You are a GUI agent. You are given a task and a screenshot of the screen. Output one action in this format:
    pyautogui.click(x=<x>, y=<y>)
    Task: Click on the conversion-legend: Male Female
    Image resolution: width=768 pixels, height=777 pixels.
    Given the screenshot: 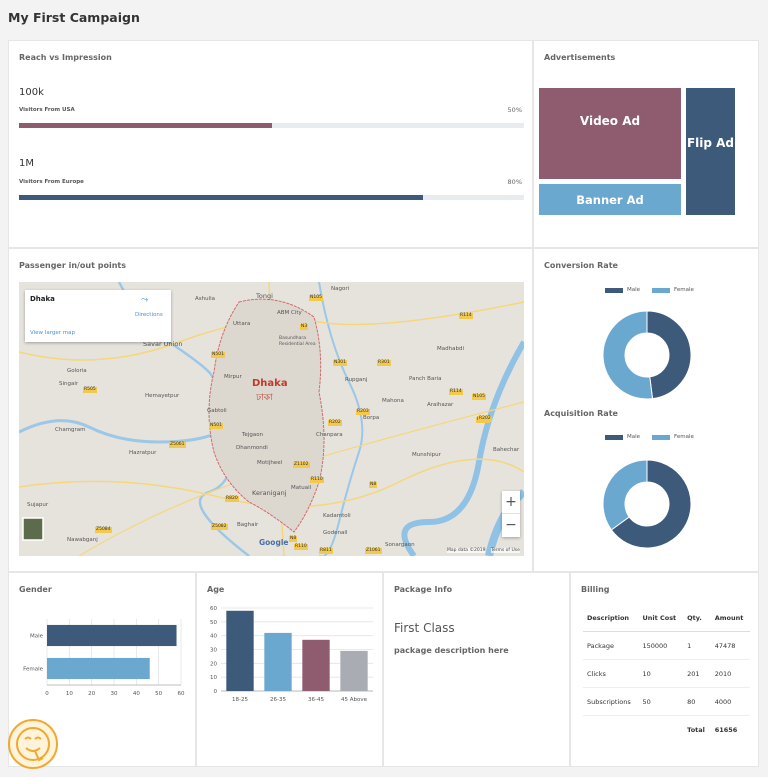 What is the action you would take?
    pyautogui.click(x=649, y=290)
    